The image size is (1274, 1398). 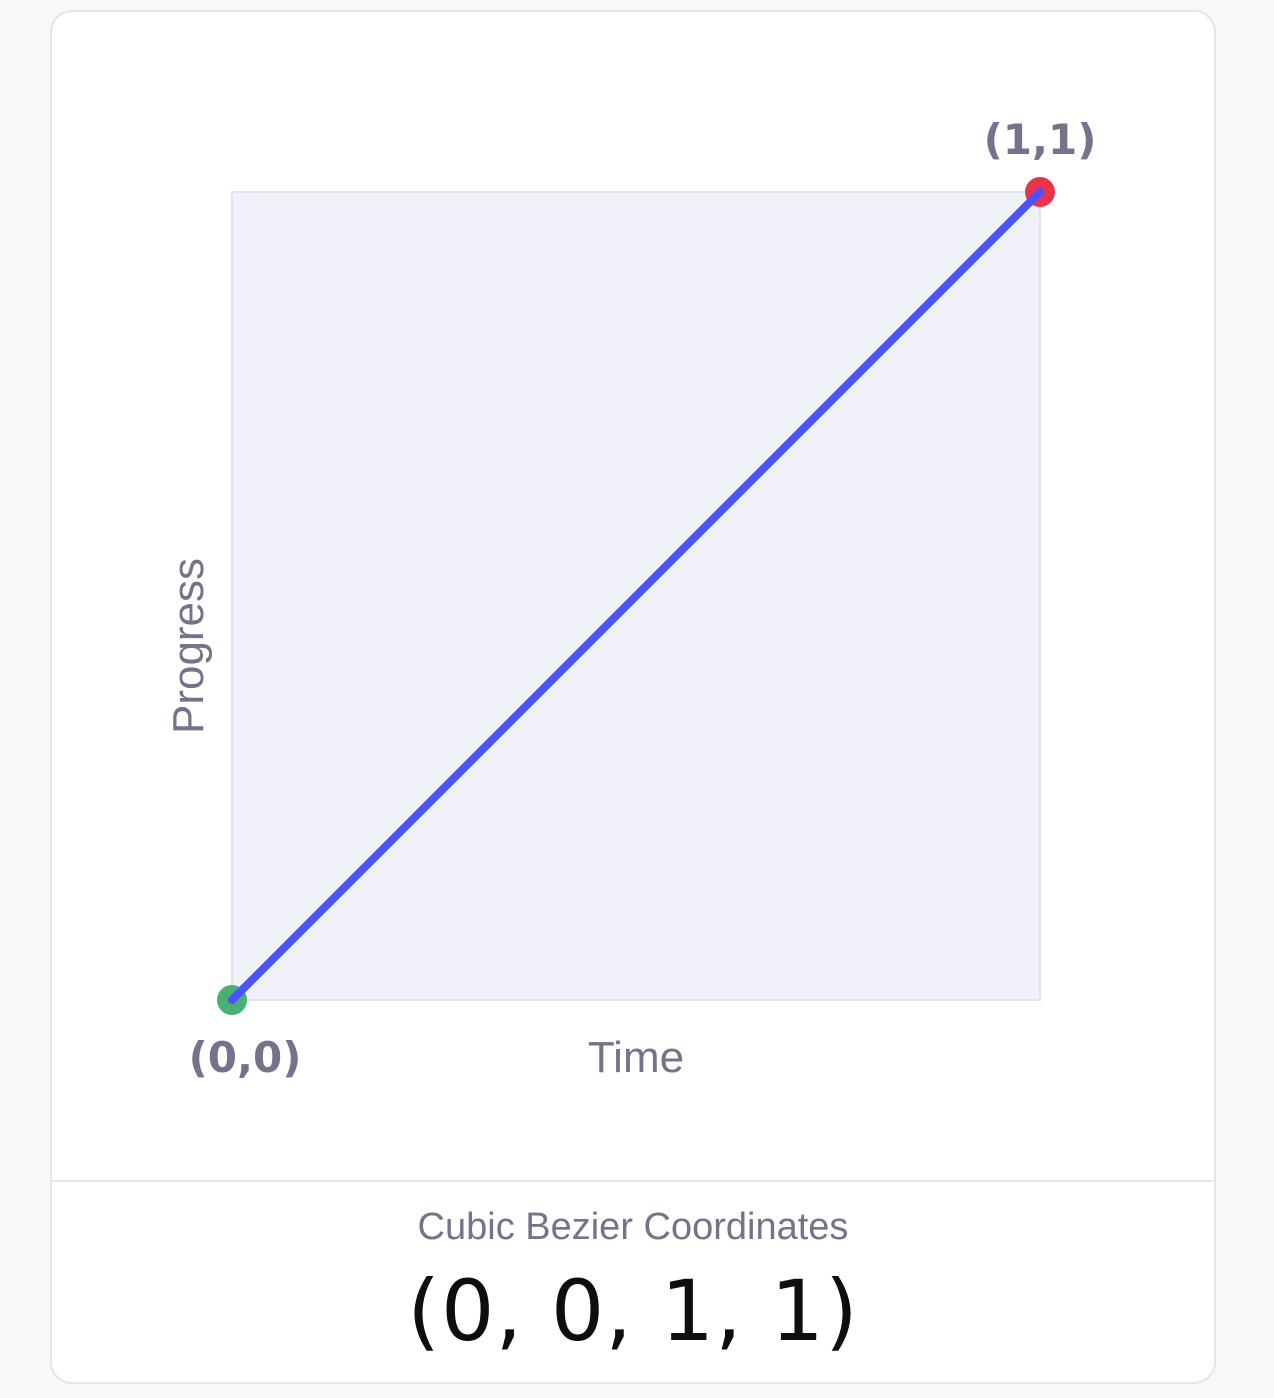 I want to click on x-axis-label: Time, so click(x=636, y=1057).